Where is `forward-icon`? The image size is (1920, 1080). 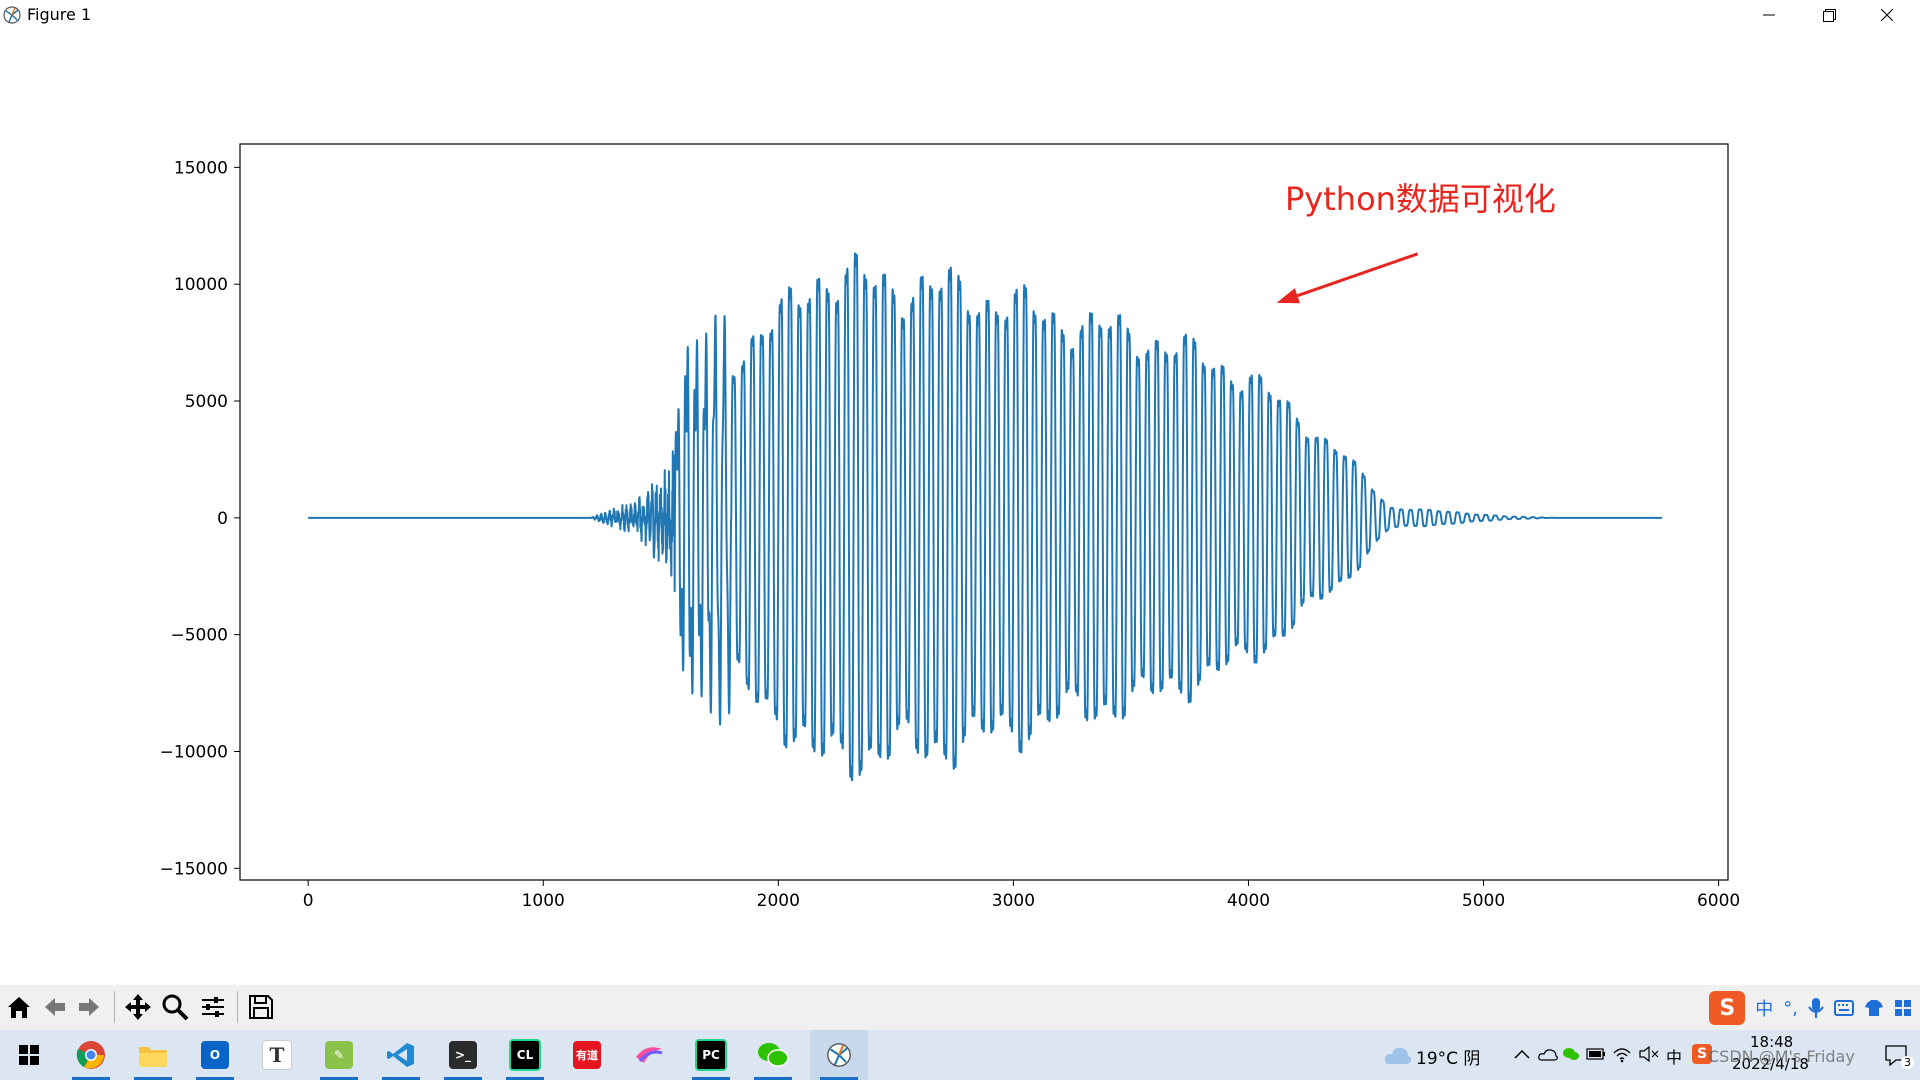
forward-icon is located at coordinates (89, 1007).